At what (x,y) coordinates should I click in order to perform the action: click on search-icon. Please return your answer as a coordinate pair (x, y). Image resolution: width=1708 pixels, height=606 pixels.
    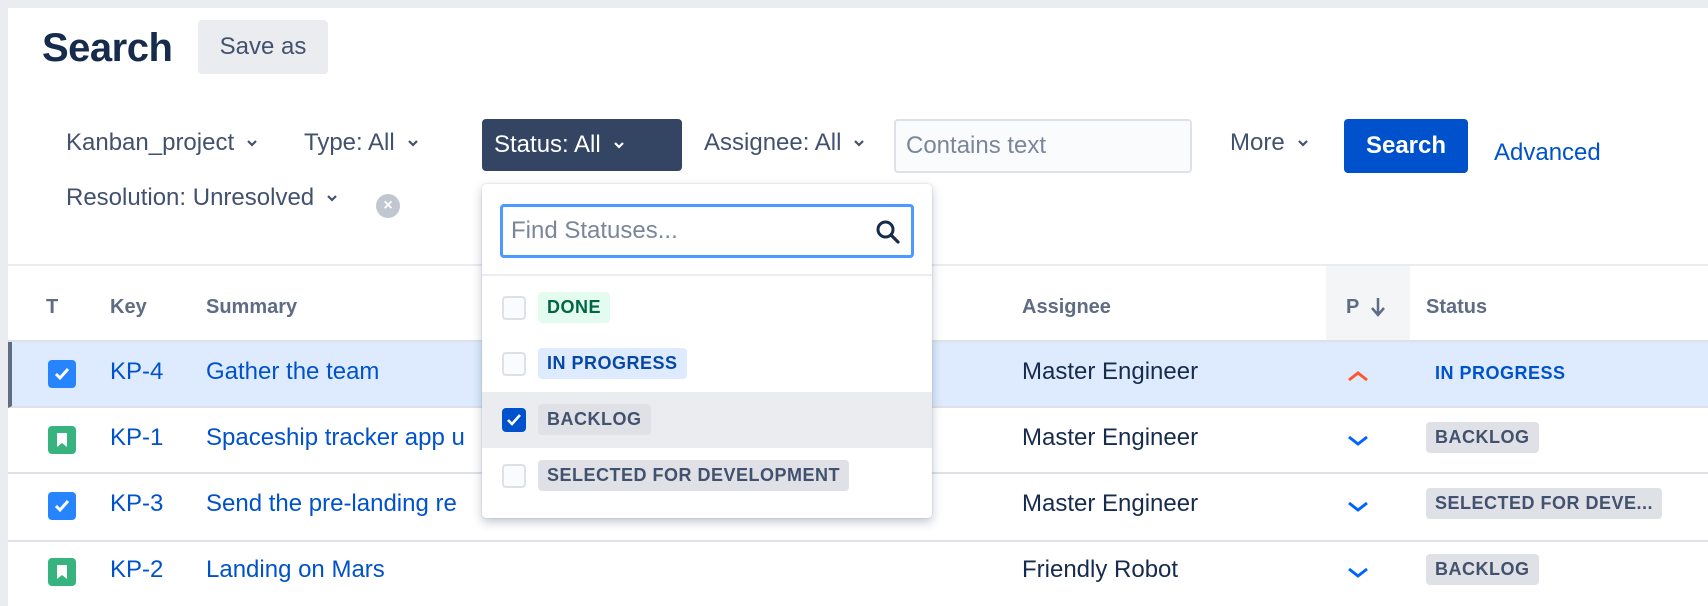
    Looking at the image, I should click on (888, 234).